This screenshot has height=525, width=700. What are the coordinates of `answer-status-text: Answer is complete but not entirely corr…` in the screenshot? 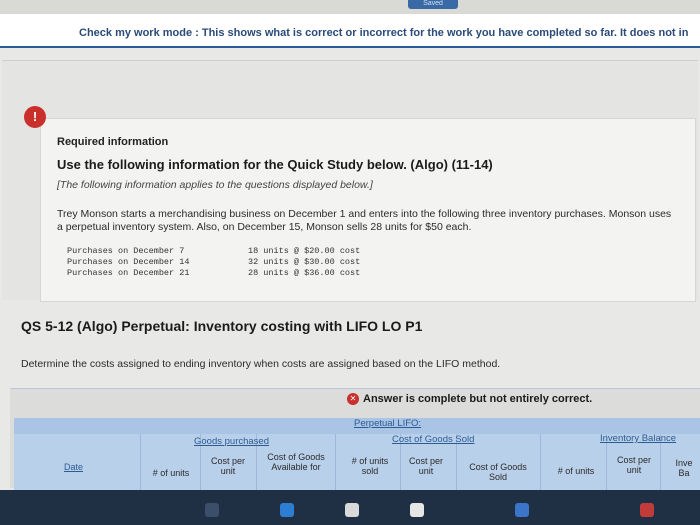 It's located at (478, 399).